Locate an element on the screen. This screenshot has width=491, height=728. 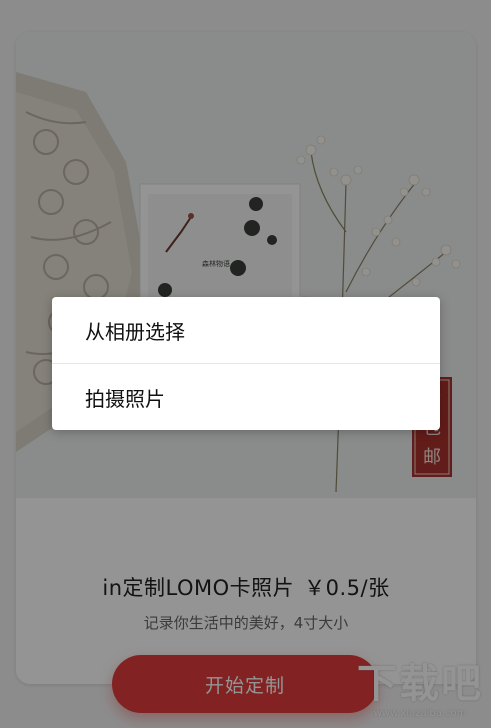
take-photo-option: 拍摄照片 is located at coordinates (246, 397).